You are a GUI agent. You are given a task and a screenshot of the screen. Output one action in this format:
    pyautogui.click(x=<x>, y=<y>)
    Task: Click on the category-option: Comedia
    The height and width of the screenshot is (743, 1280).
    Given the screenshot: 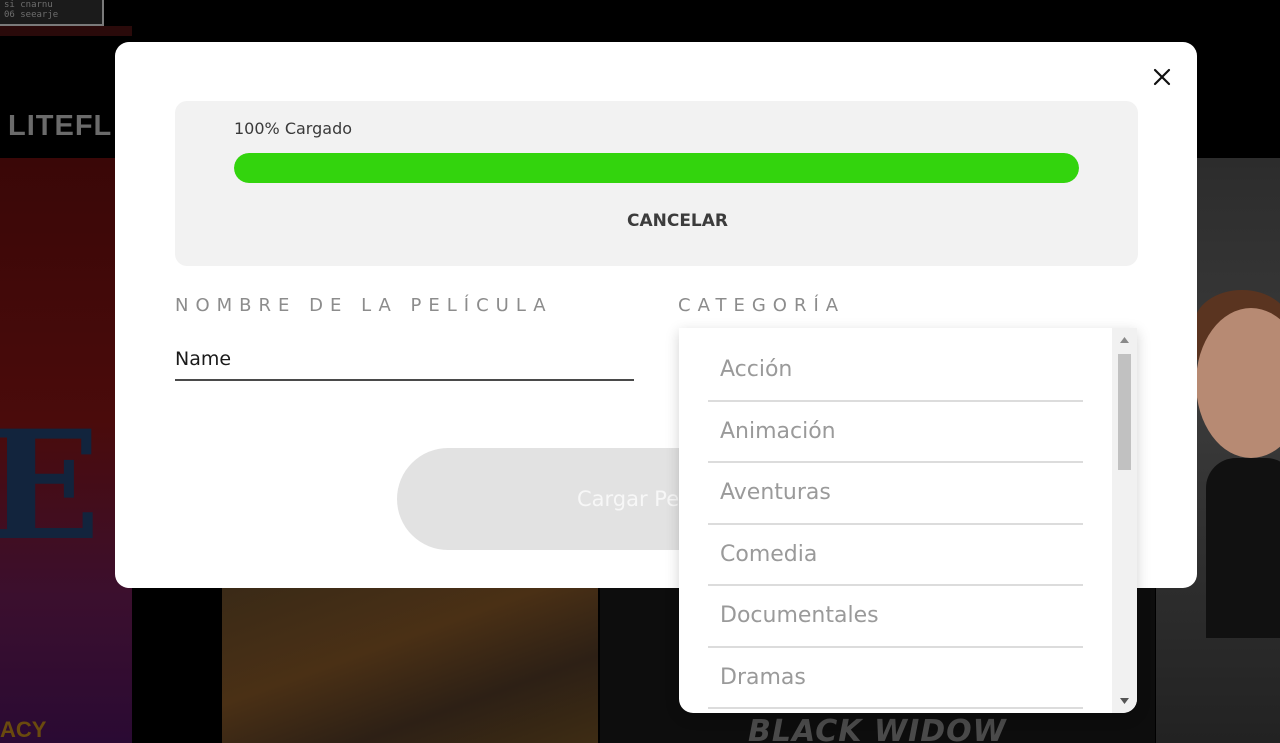 What is the action you would take?
    pyautogui.click(x=895, y=555)
    